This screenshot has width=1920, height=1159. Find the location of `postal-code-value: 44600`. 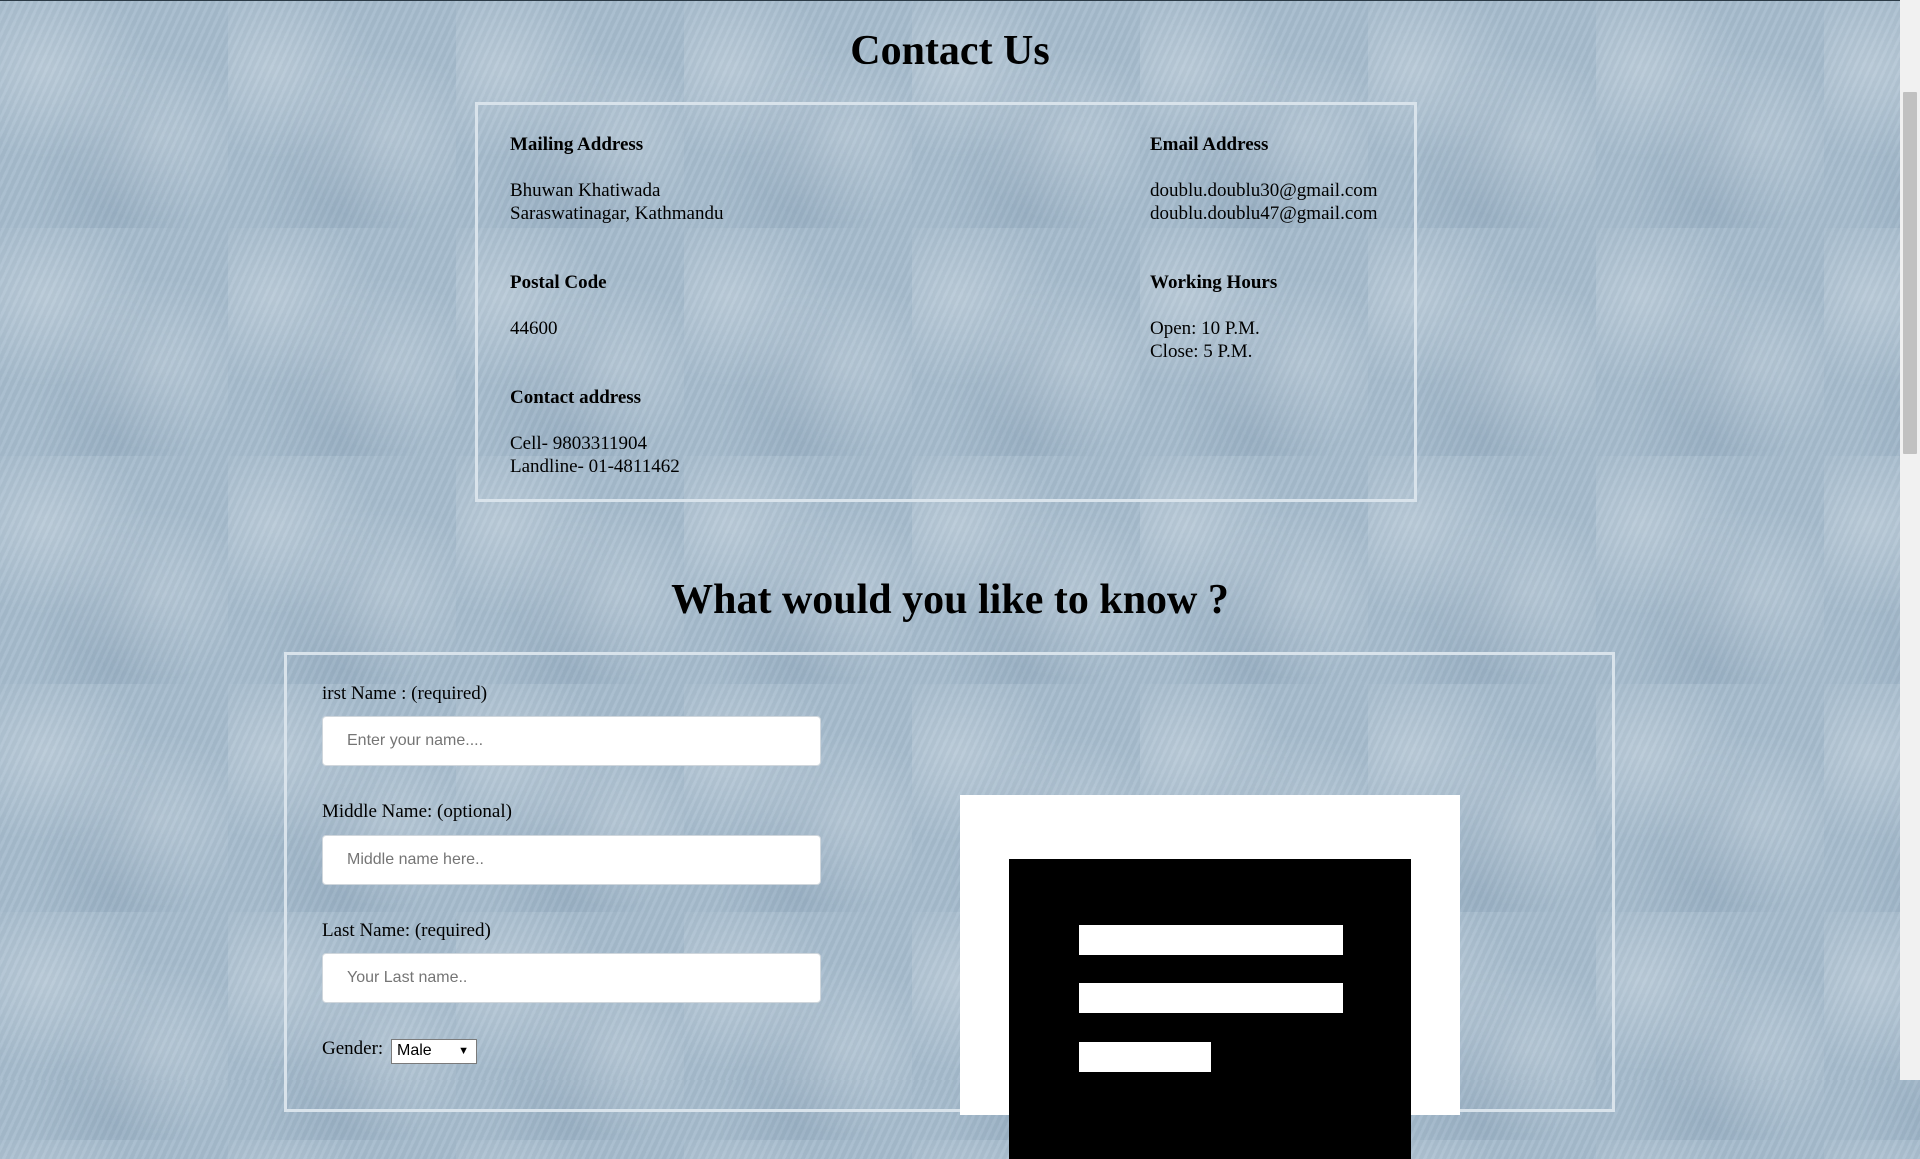

postal-code-value: 44600 is located at coordinates (534, 328).